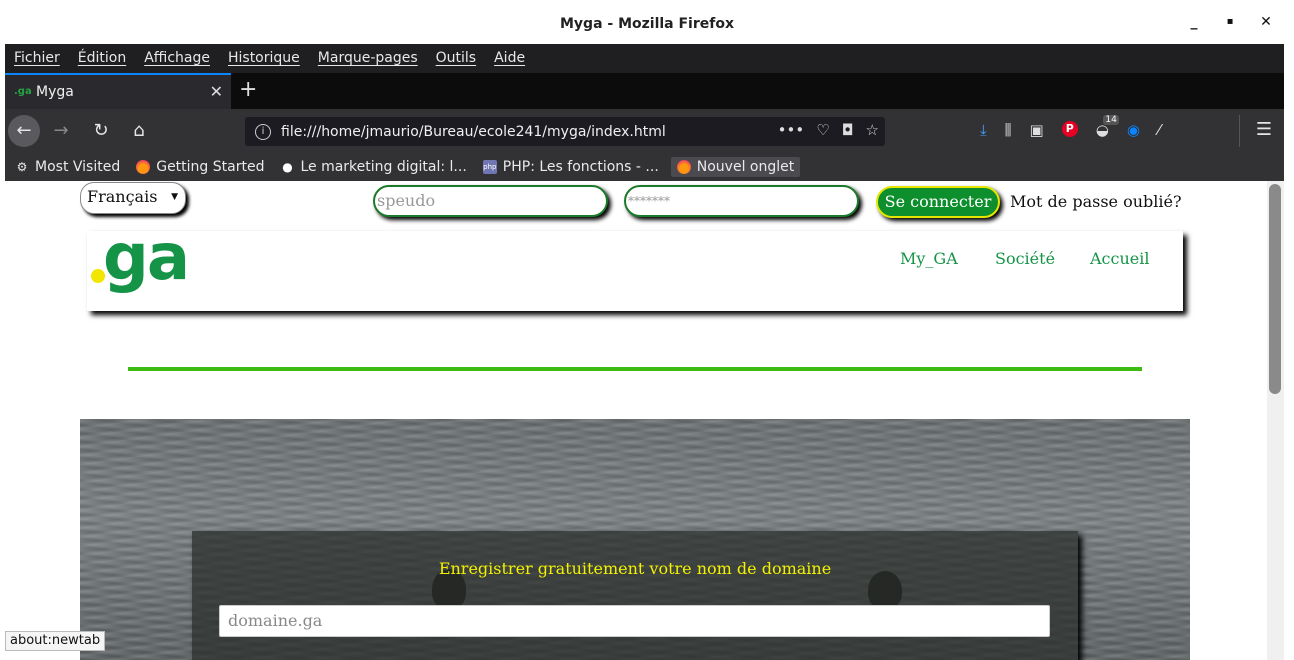 Image resolution: width=1294 pixels, height=660 pixels. What do you see at coordinates (872, 130) in the screenshot?
I see `bookmark-star-icon: ☆` at bounding box center [872, 130].